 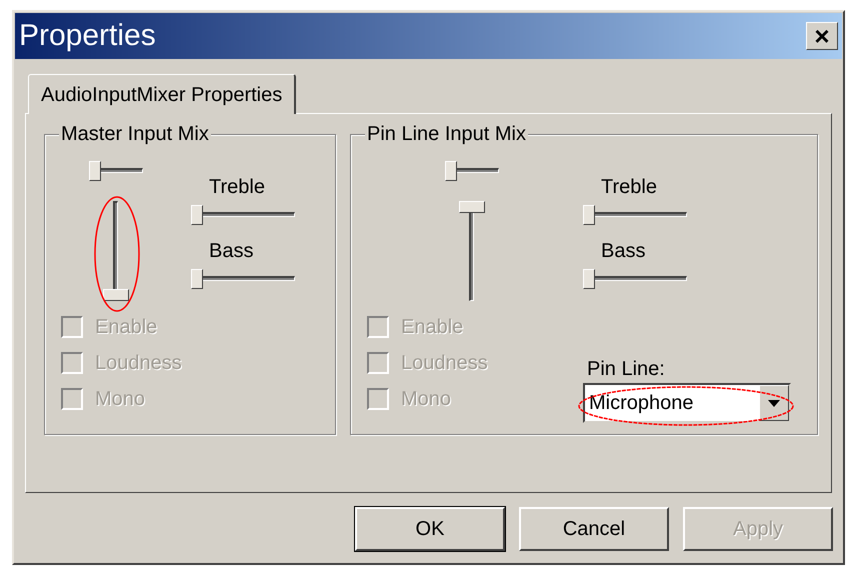 What do you see at coordinates (687, 403) in the screenshot?
I see `pin-line-dropdown: Microphone` at bounding box center [687, 403].